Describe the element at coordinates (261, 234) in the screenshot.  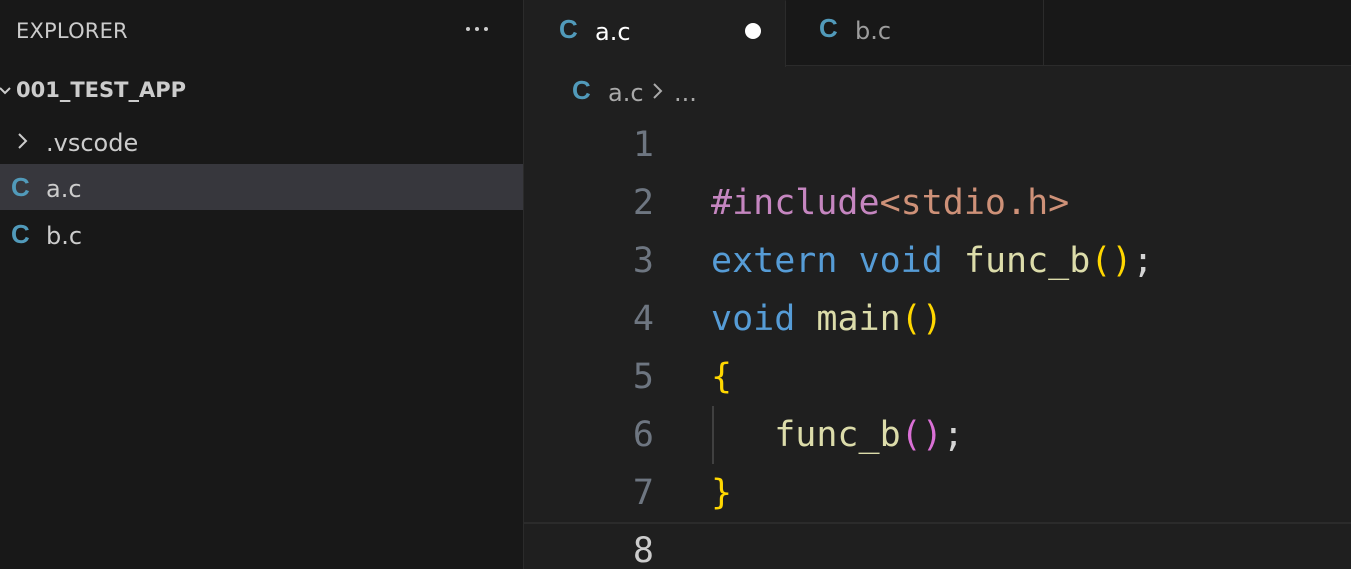
I see `tree-item-b-c: C b.c` at that location.